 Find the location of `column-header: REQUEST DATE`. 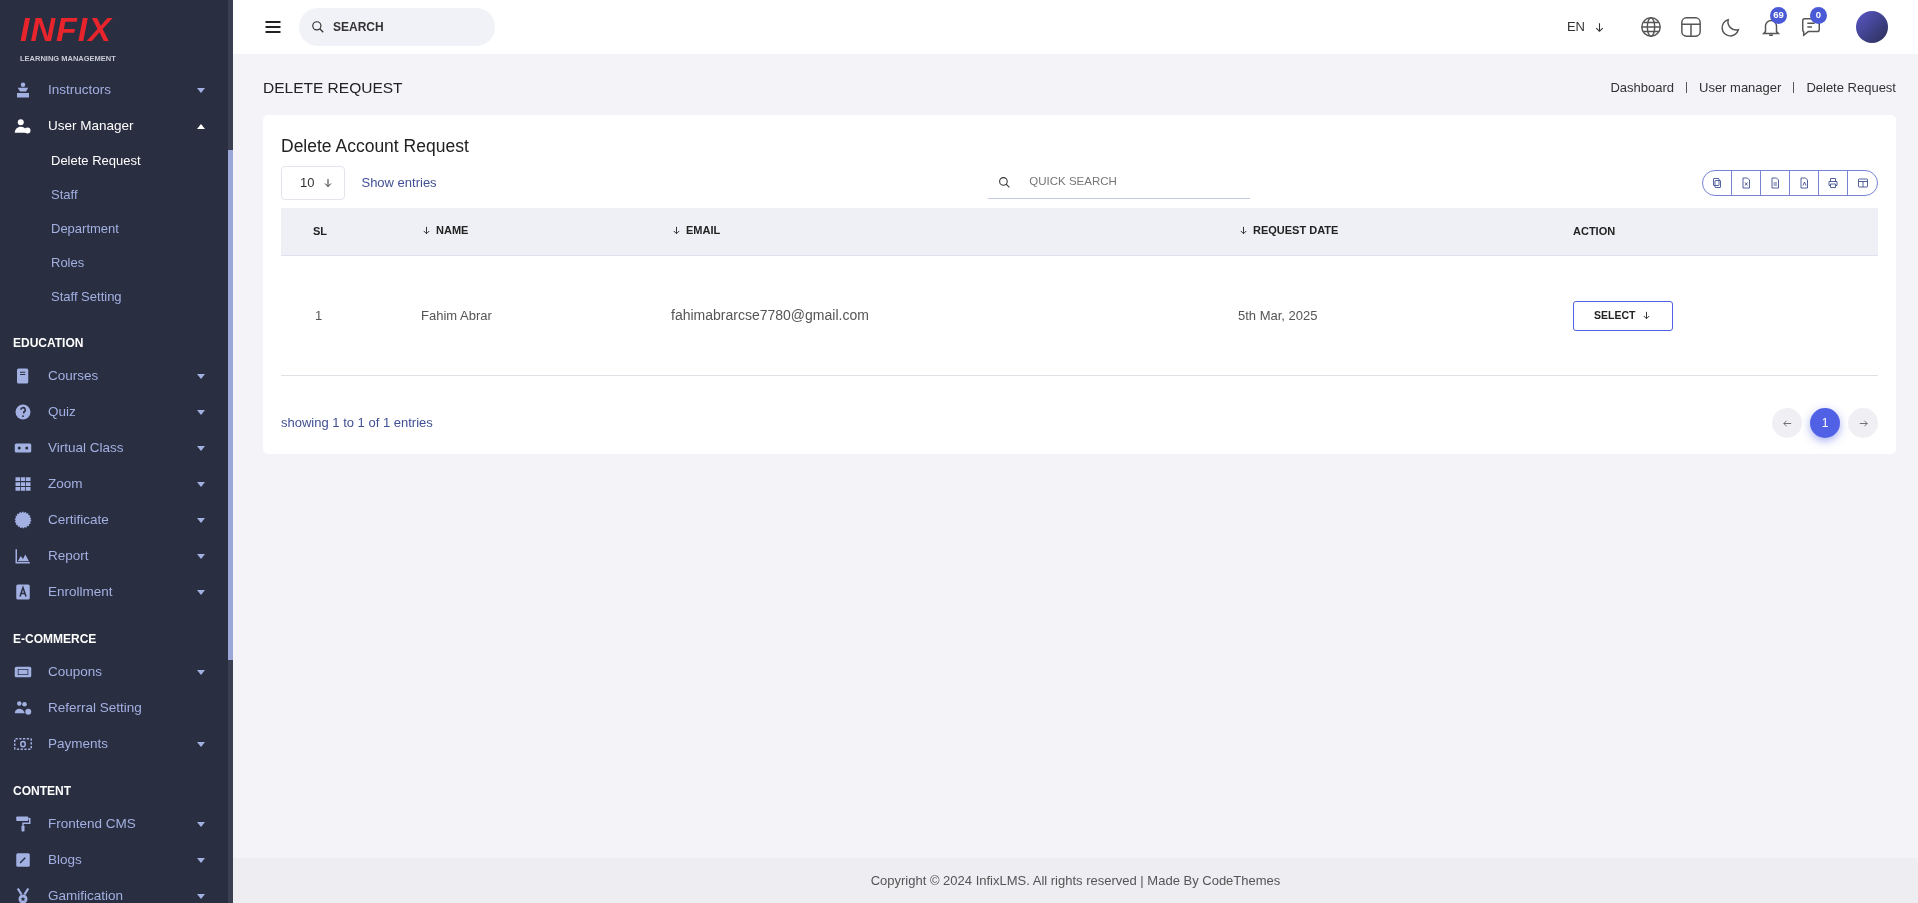

column-header: REQUEST DATE is located at coordinates (1288, 230).